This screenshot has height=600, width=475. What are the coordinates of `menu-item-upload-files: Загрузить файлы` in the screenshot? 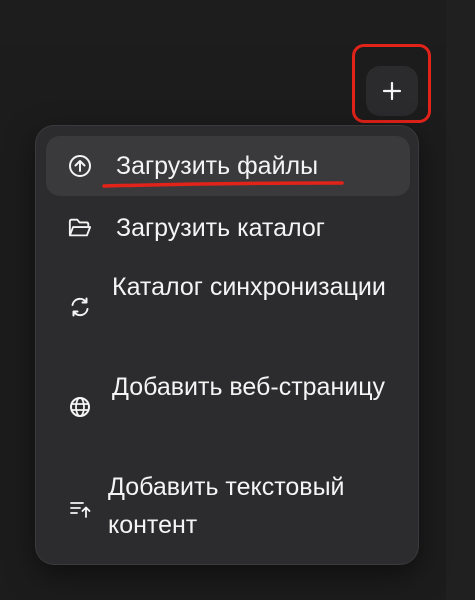 It's located at (228, 166).